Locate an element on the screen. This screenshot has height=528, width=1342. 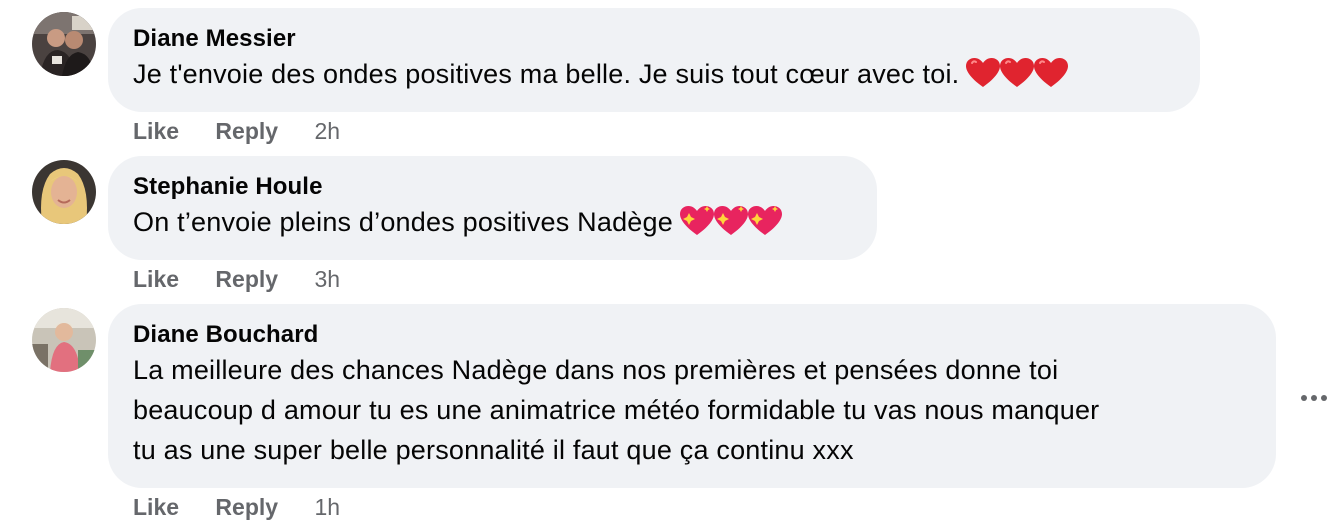
red-heart-emojis is located at coordinates (1017, 78).